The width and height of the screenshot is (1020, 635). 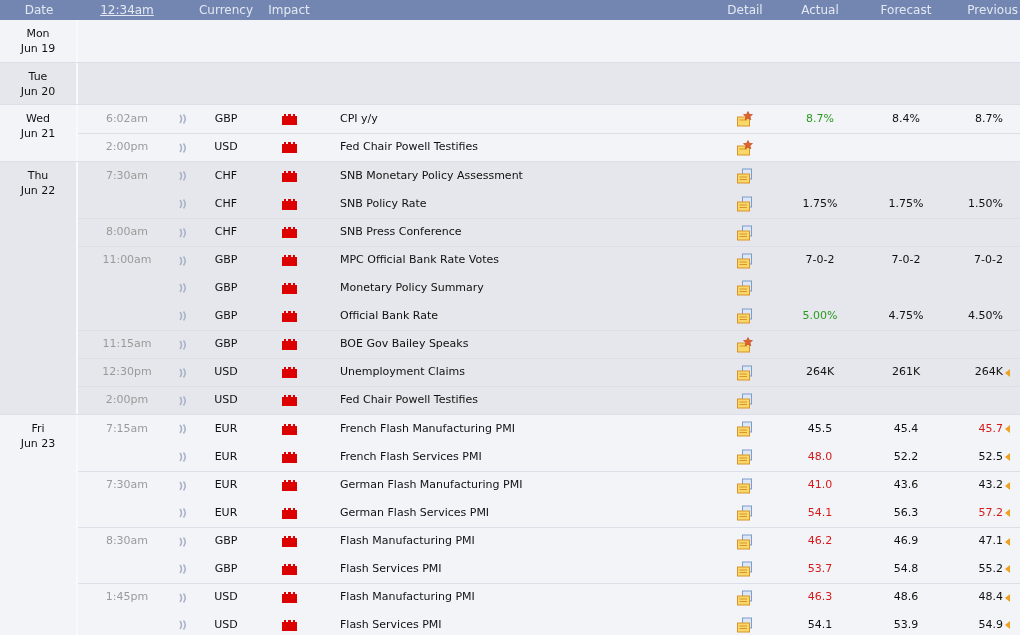 I want to click on event-title: SNB Policy Rate, so click(x=383, y=203).